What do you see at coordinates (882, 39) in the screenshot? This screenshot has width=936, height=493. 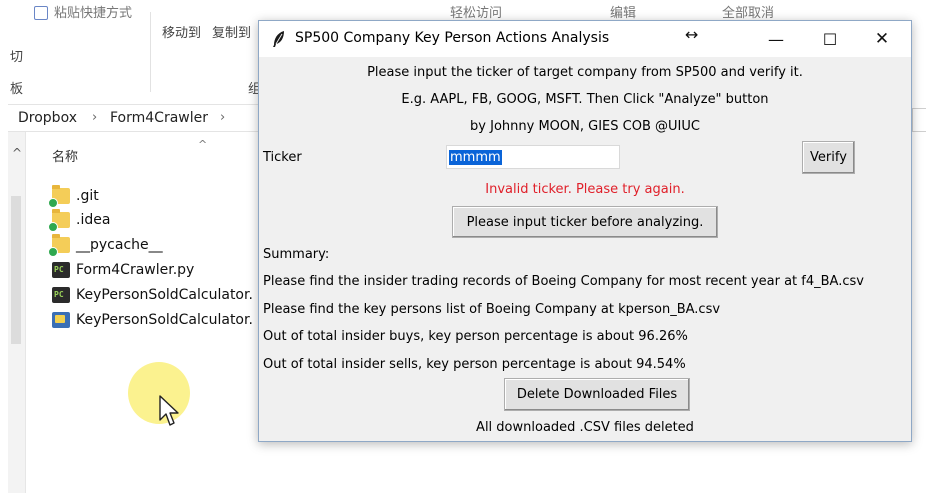 I see `close-button: ✕` at bounding box center [882, 39].